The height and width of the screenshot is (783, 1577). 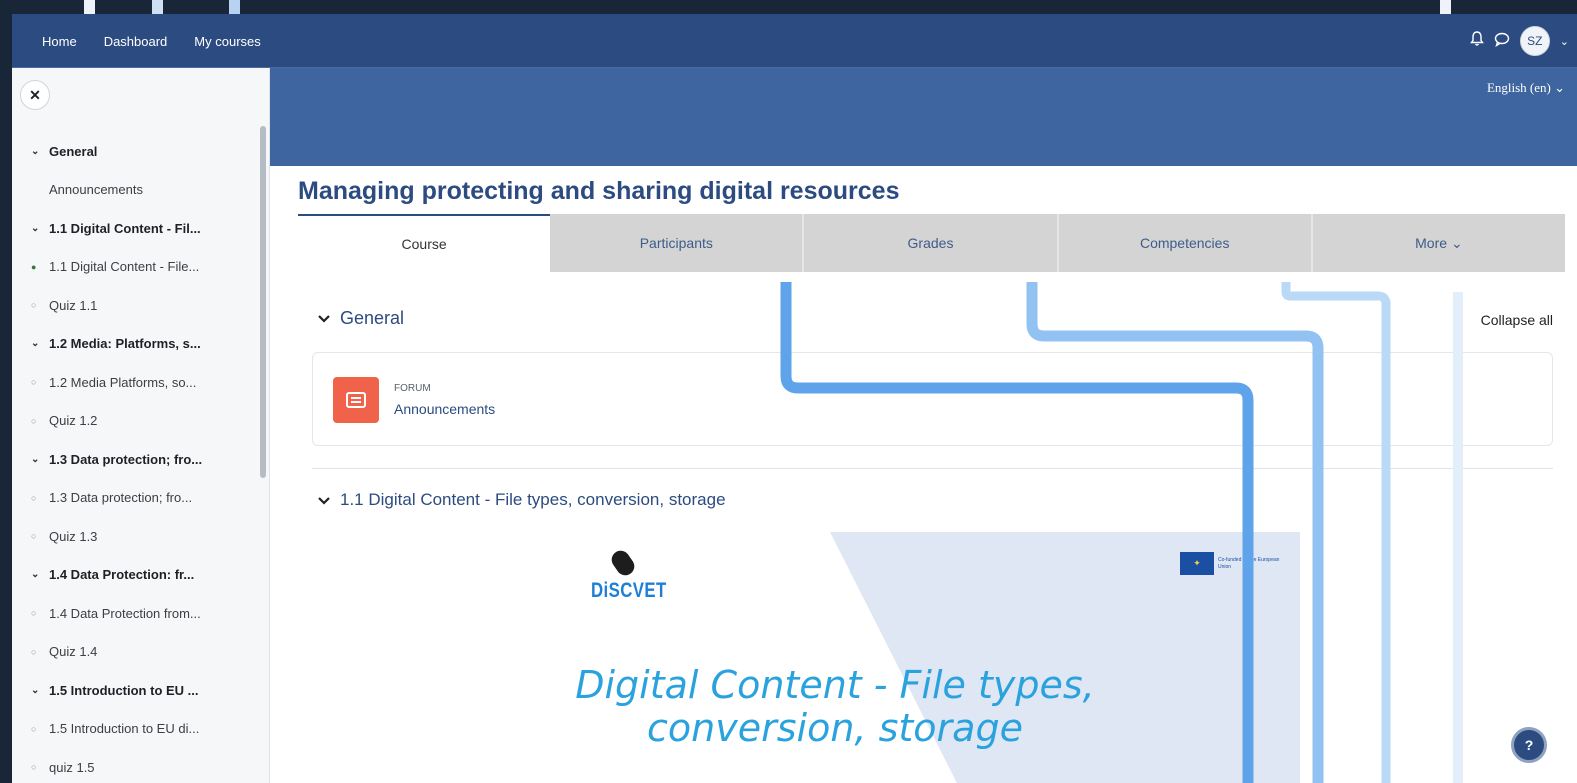 I want to click on sidebar-item-label: quiz 1.5, so click(x=72, y=767).